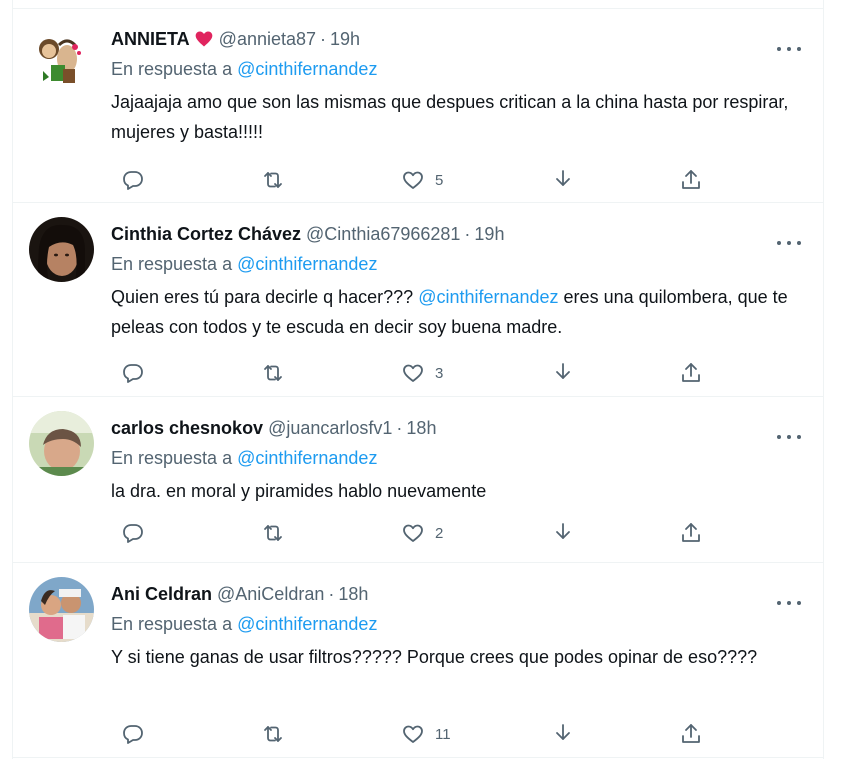 The image size is (862, 759). I want to click on like-button: 3, so click(422, 373).